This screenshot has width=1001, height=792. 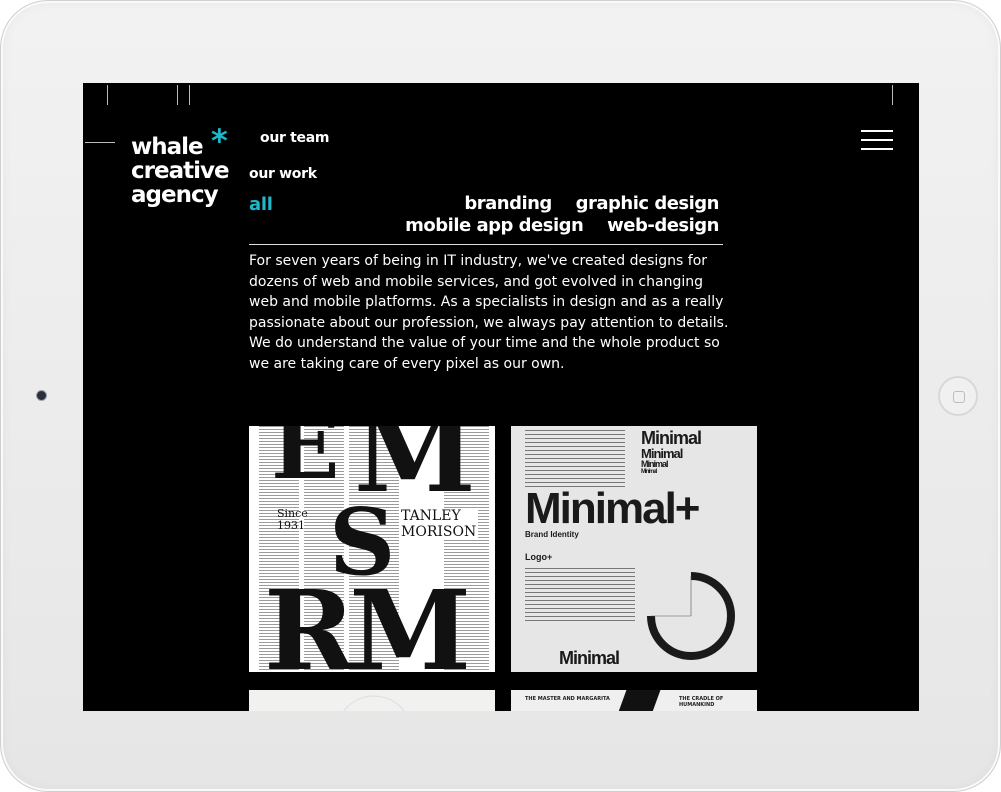 I want to click on home-icon, so click(x=959, y=397).